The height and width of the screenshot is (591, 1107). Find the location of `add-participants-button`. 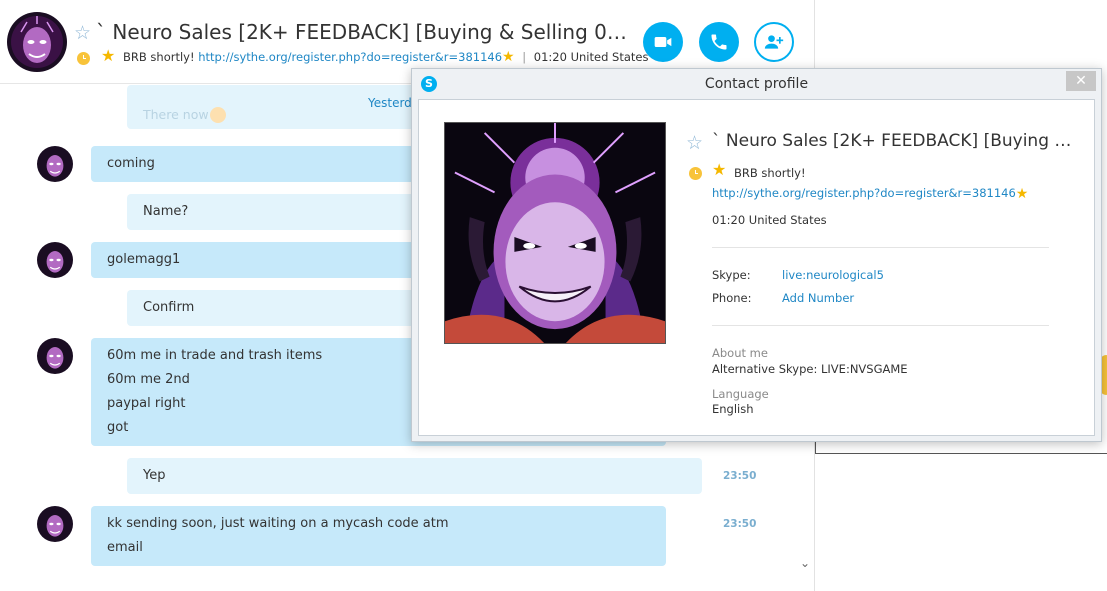

add-participants-button is located at coordinates (774, 42).